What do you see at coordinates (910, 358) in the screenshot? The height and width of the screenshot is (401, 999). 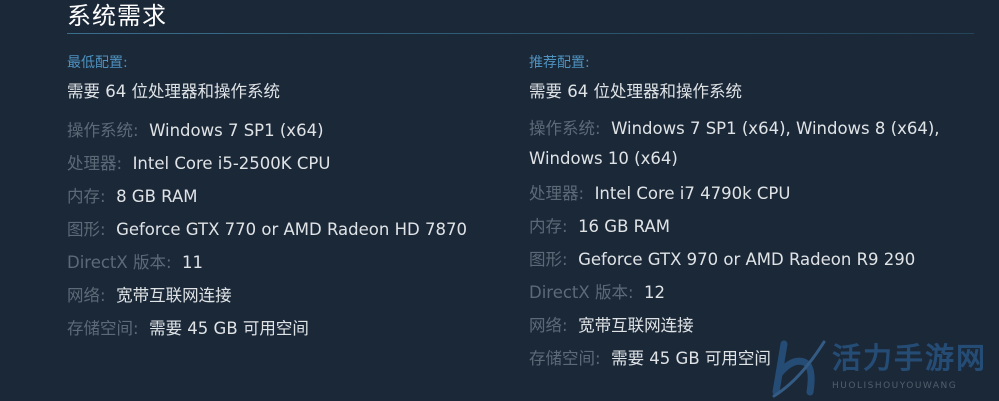 I see `watermark-chinese-name: 活力手游网` at bounding box center [910, 358].